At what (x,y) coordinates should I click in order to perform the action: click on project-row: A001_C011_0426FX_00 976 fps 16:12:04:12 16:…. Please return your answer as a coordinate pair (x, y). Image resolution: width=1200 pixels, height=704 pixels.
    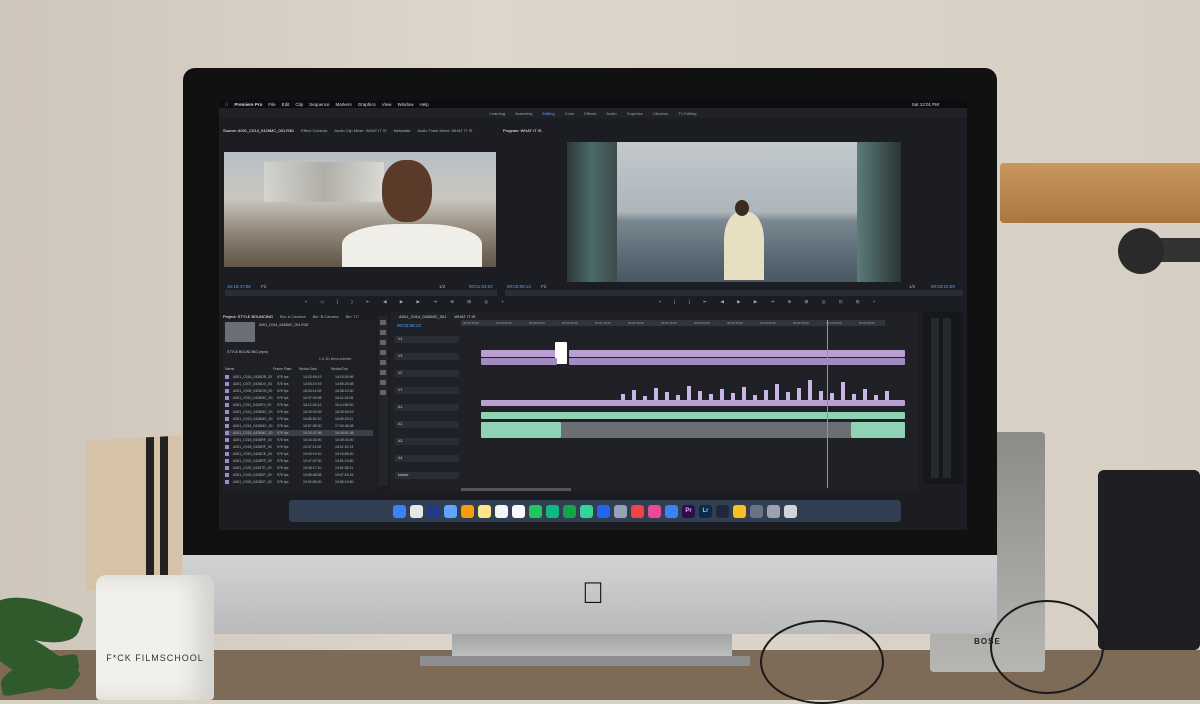
    Looking at the image, I should click on (299, 405).